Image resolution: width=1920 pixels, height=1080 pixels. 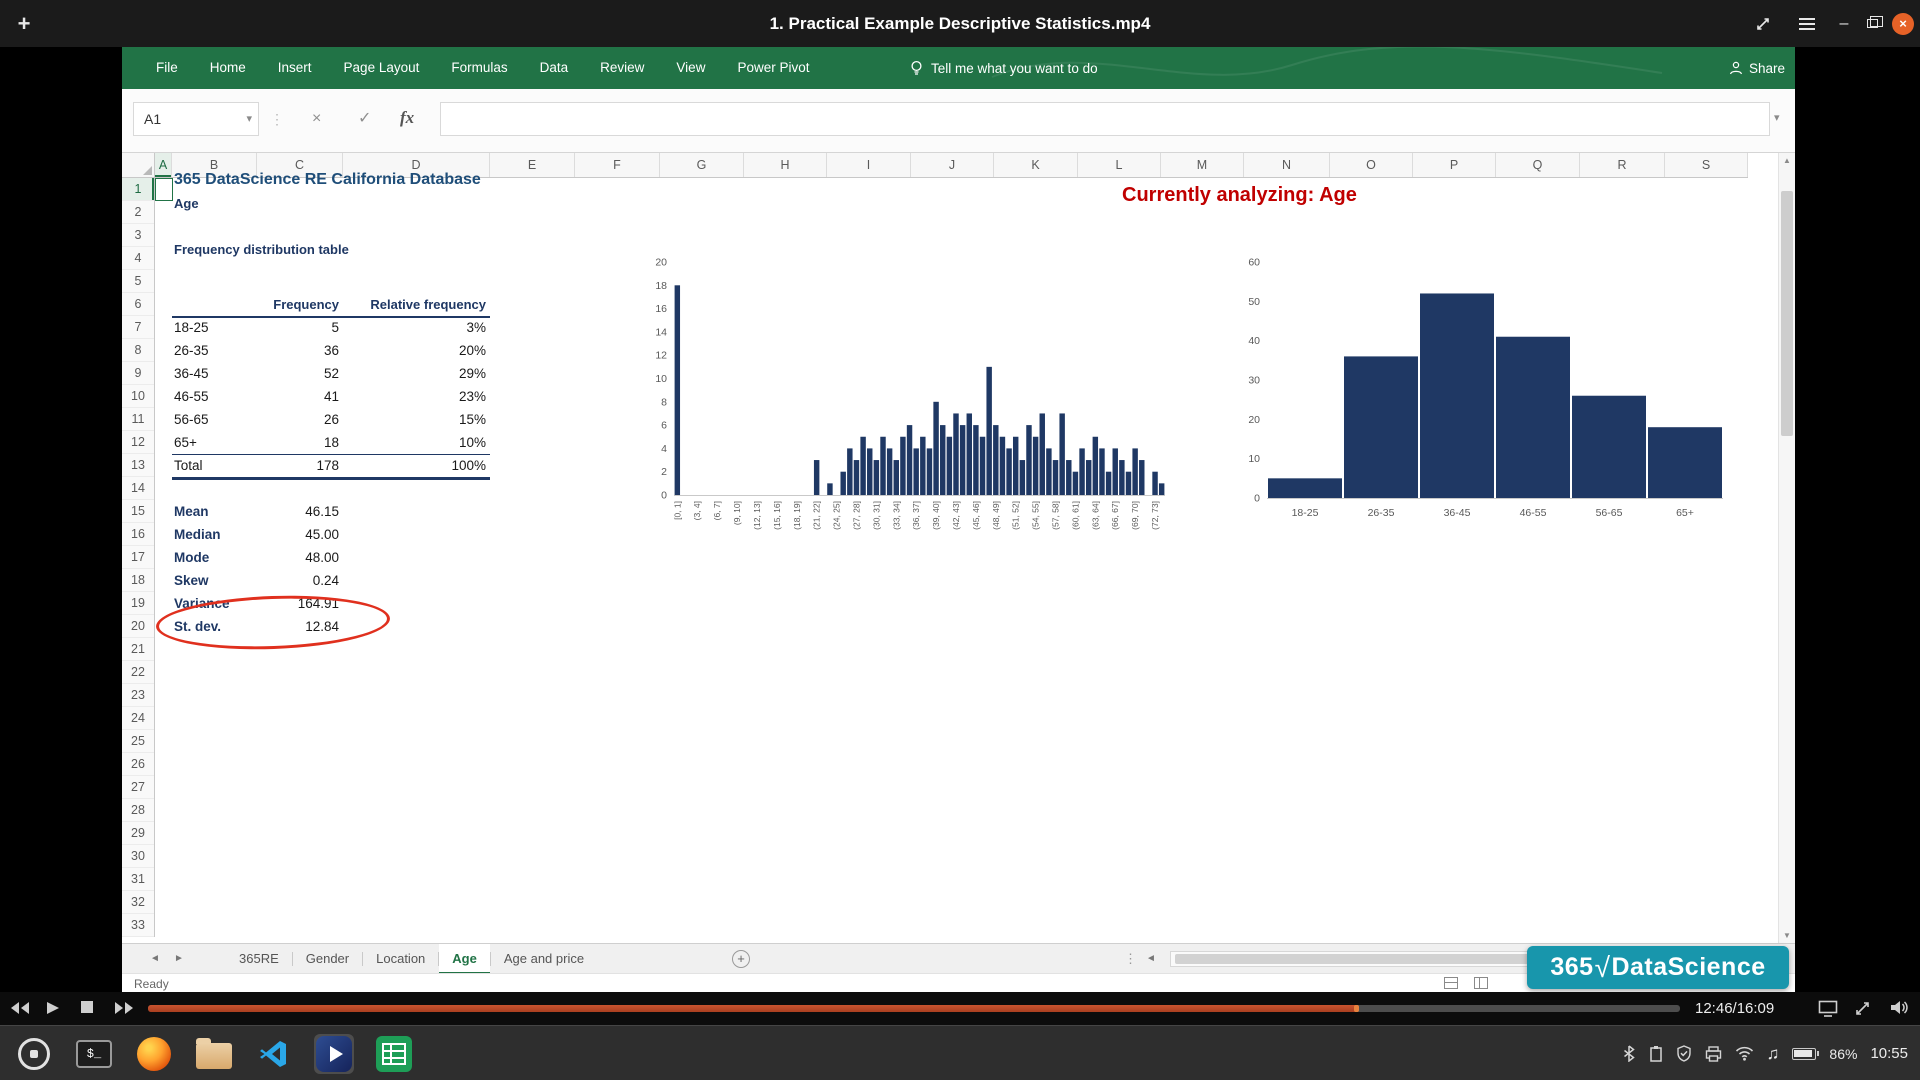 I want to click on column-header-K: K, so click(x=1036, y=165).